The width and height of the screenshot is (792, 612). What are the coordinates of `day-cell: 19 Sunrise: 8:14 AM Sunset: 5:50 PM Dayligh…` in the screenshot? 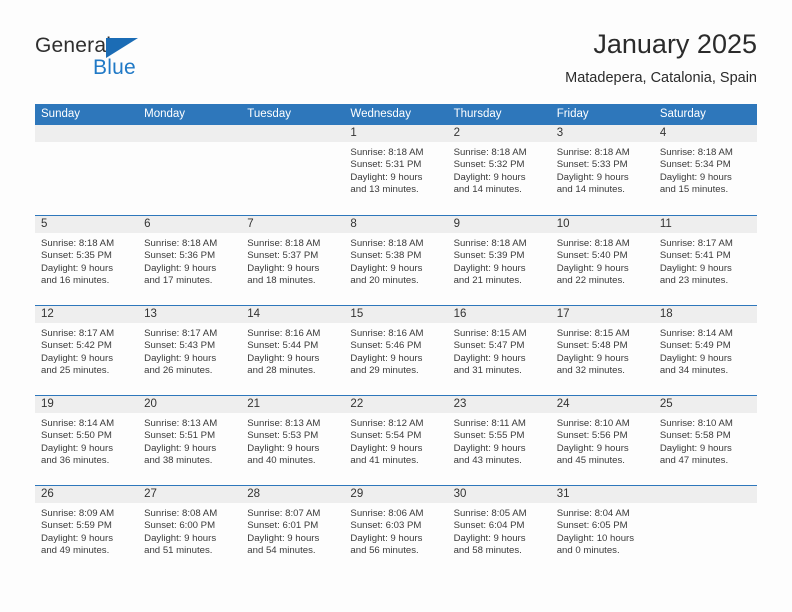 It's located at (87, 440).